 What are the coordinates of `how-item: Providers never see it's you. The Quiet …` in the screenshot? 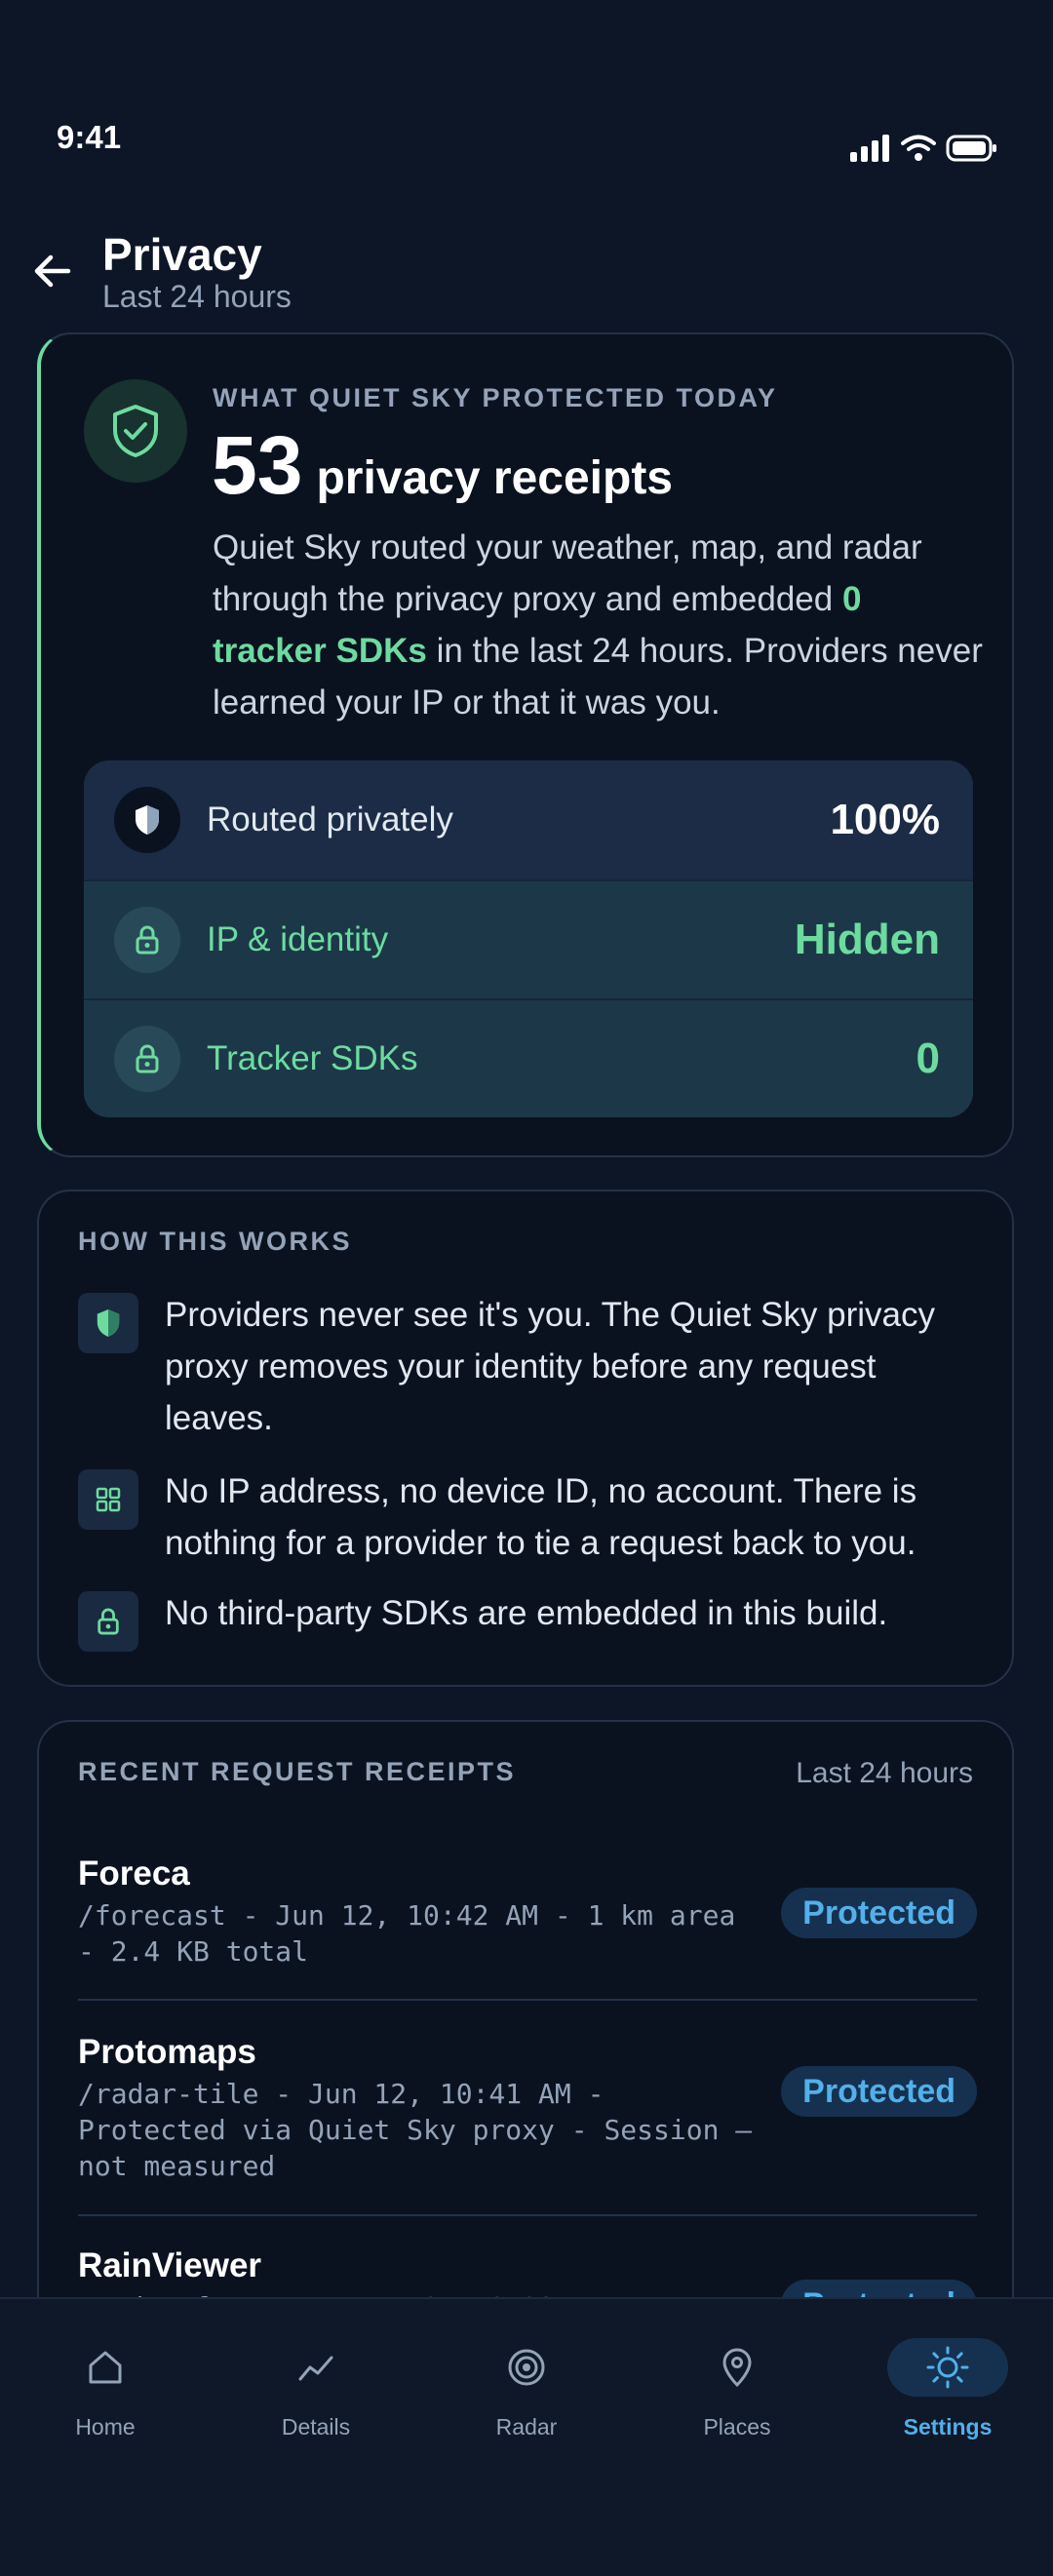 It's located at (531, 1367).